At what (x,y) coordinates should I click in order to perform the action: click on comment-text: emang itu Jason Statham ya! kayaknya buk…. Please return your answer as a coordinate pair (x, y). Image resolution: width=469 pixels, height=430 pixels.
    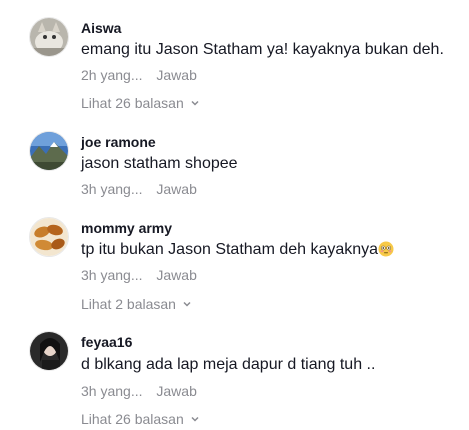
    Looking at the image, I should click on (262, 49).